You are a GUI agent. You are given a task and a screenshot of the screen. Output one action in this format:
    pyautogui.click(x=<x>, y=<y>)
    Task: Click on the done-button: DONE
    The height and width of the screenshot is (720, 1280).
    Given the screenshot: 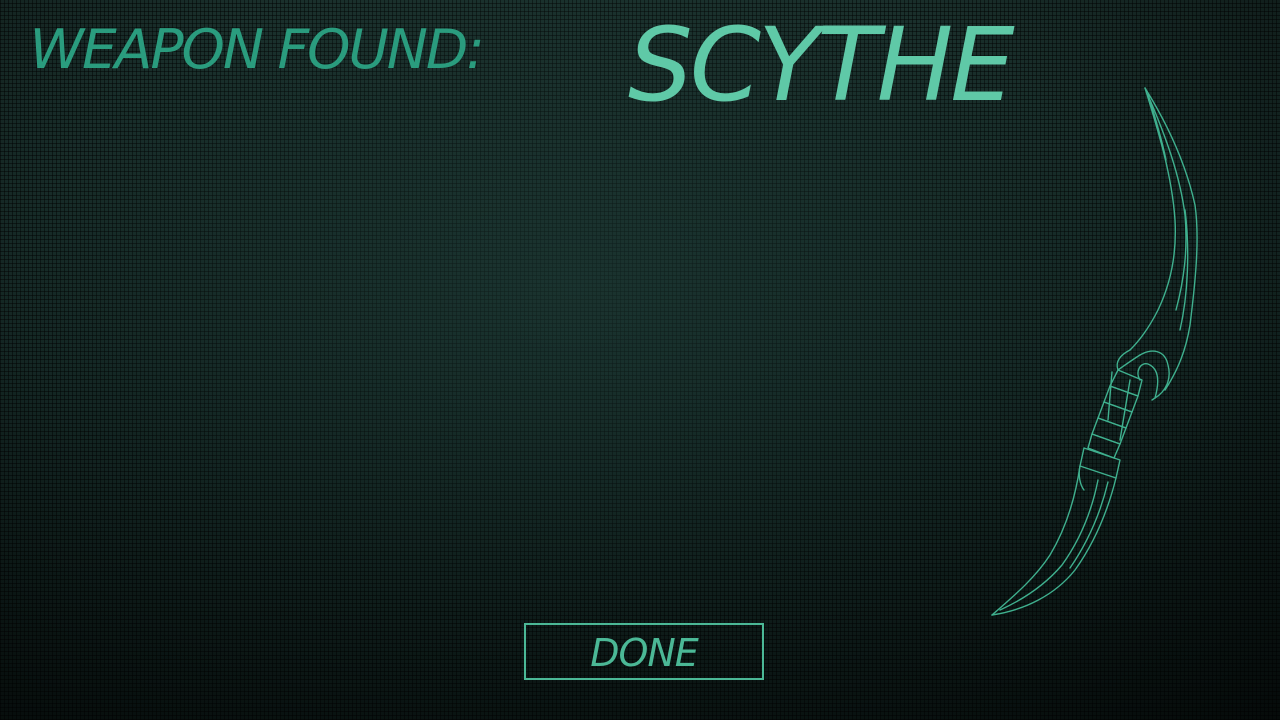 What is the action you would take?
    pyautogui.click(x=644, y=651)
    